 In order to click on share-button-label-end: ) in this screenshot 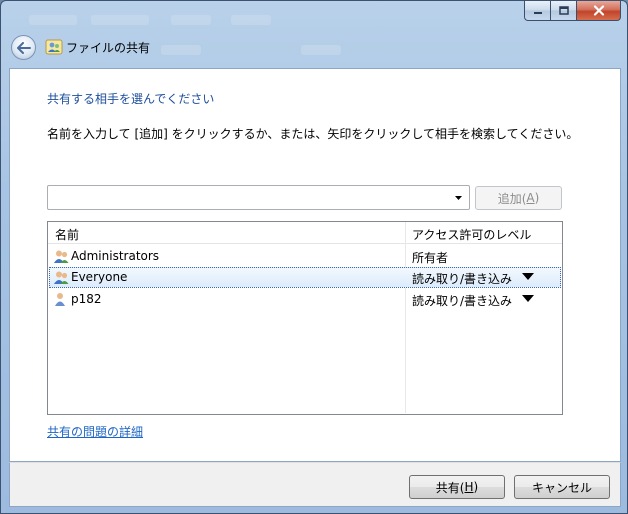, I will do `click(476, 487)`.